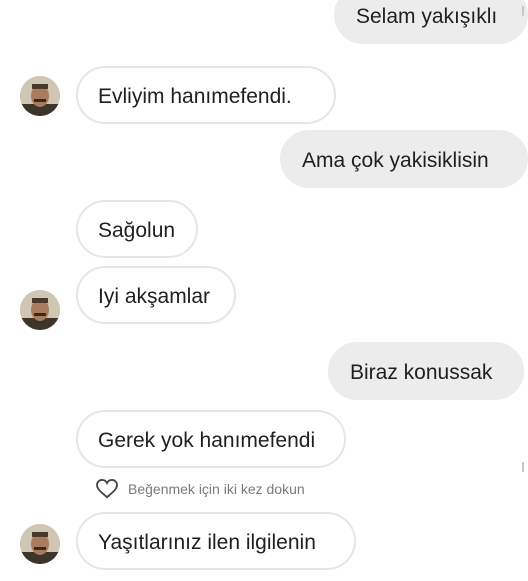 This screenshot has height=581, width=528. Describe the element at coordinates (207, 542) in the screenshot. I see `message-text: Yaşıtlarınız ilen ilgilenin` at that location.